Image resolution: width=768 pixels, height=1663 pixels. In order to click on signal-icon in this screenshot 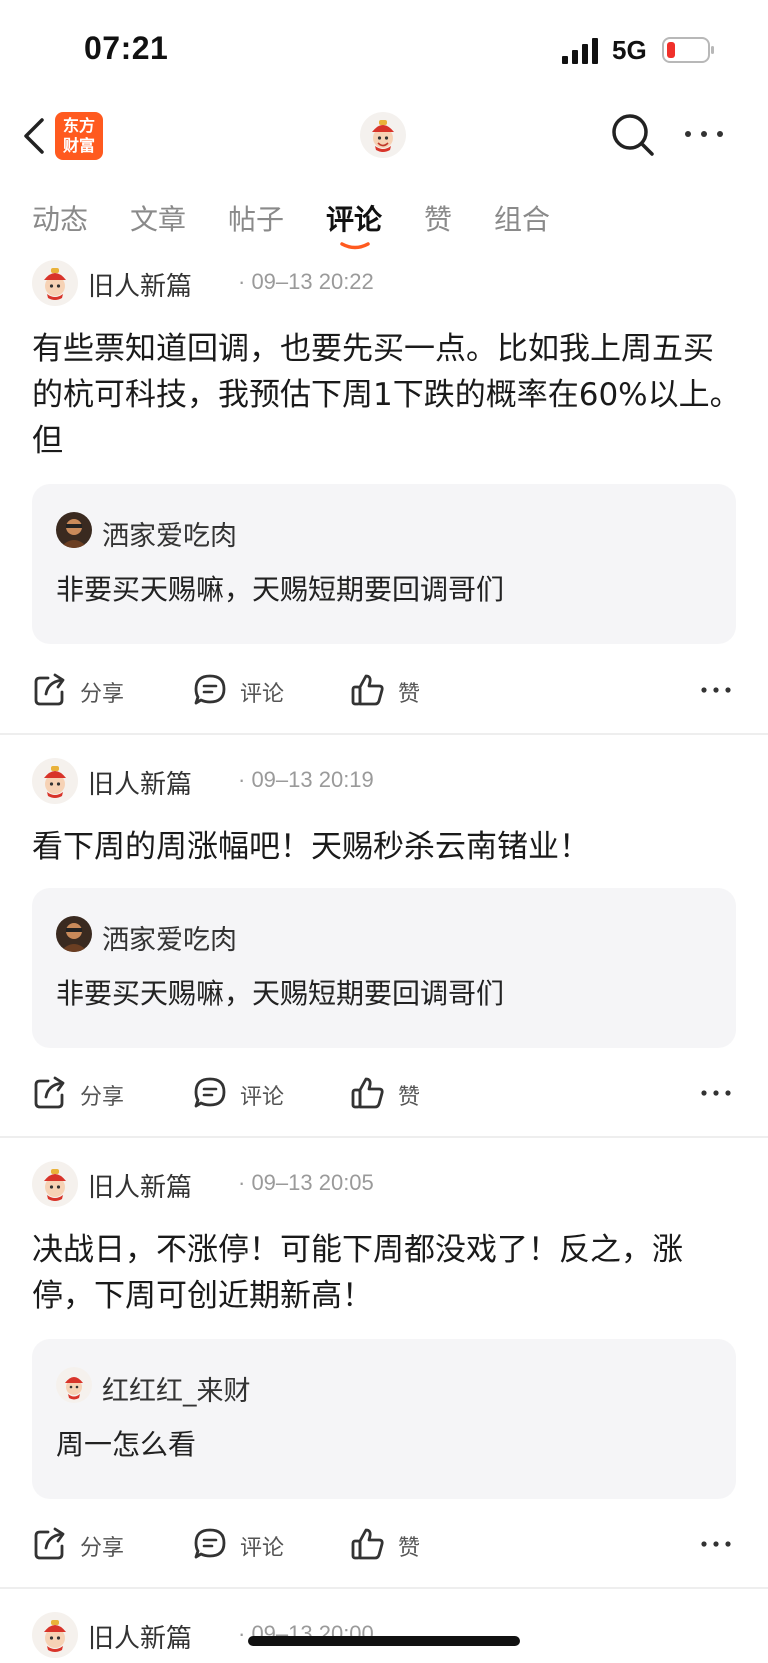, I will do `click(580, 51)`.